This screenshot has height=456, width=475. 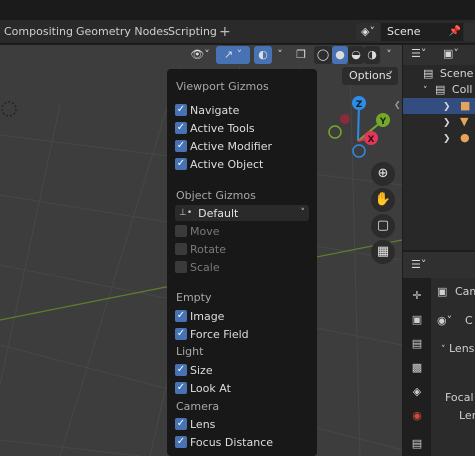 I want to click on shading-dropdown: ˅, so click(x=389, y=55).